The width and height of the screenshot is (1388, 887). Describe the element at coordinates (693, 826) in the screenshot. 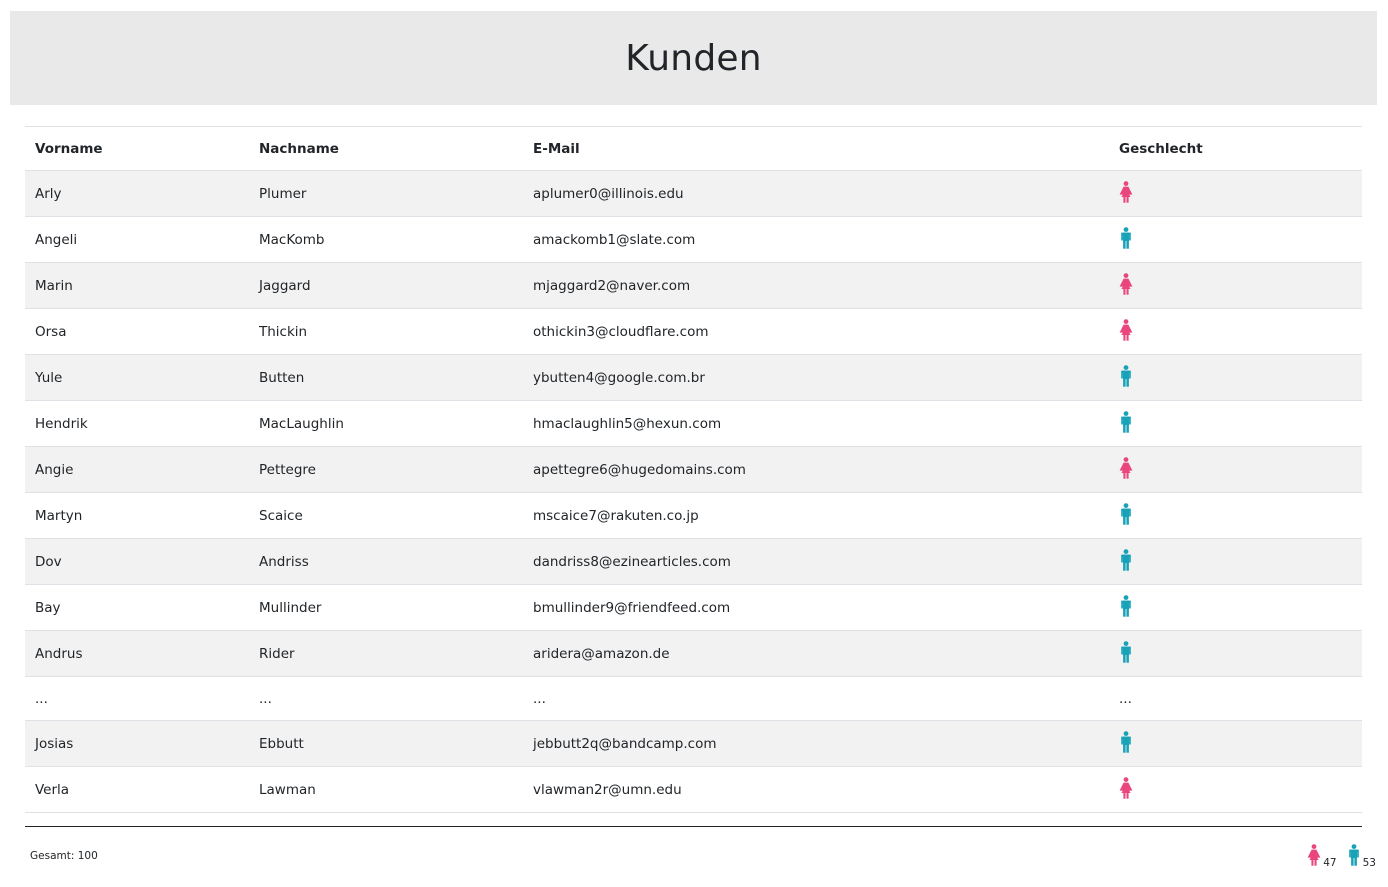

I see `footer-divider` at that location.